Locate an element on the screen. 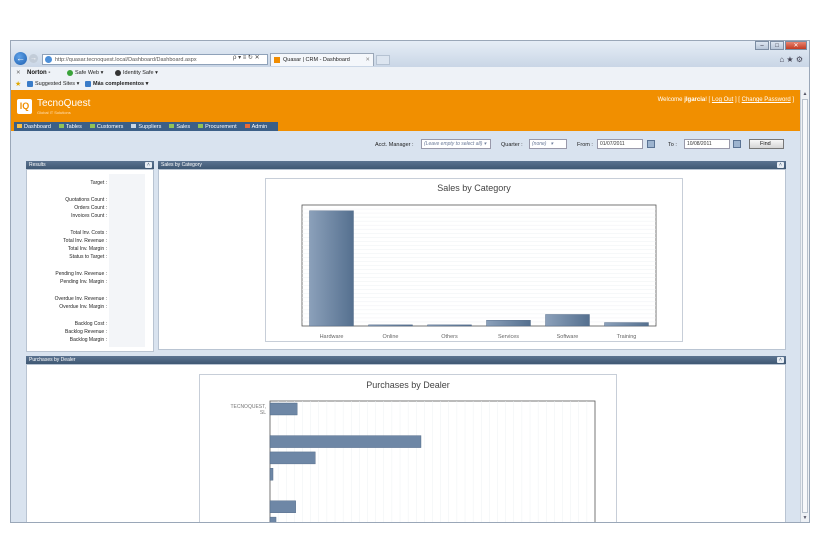 Image resolution: width=820 pixels, height=534 pixels. tab-title: Quasar | CRM - Dashboard is located at coordinates (316, 60).